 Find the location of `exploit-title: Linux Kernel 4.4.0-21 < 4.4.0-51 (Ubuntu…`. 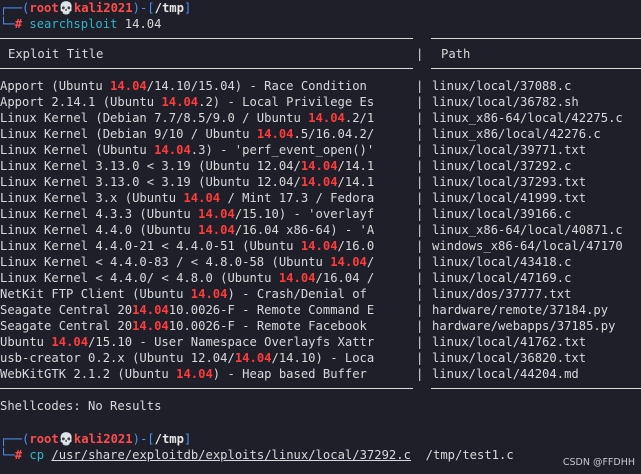

exploit-title: Linux Kernel 4.4.0-21 < 4.4.0-51 (Ubuntu… is located at coordinates (187, 246).